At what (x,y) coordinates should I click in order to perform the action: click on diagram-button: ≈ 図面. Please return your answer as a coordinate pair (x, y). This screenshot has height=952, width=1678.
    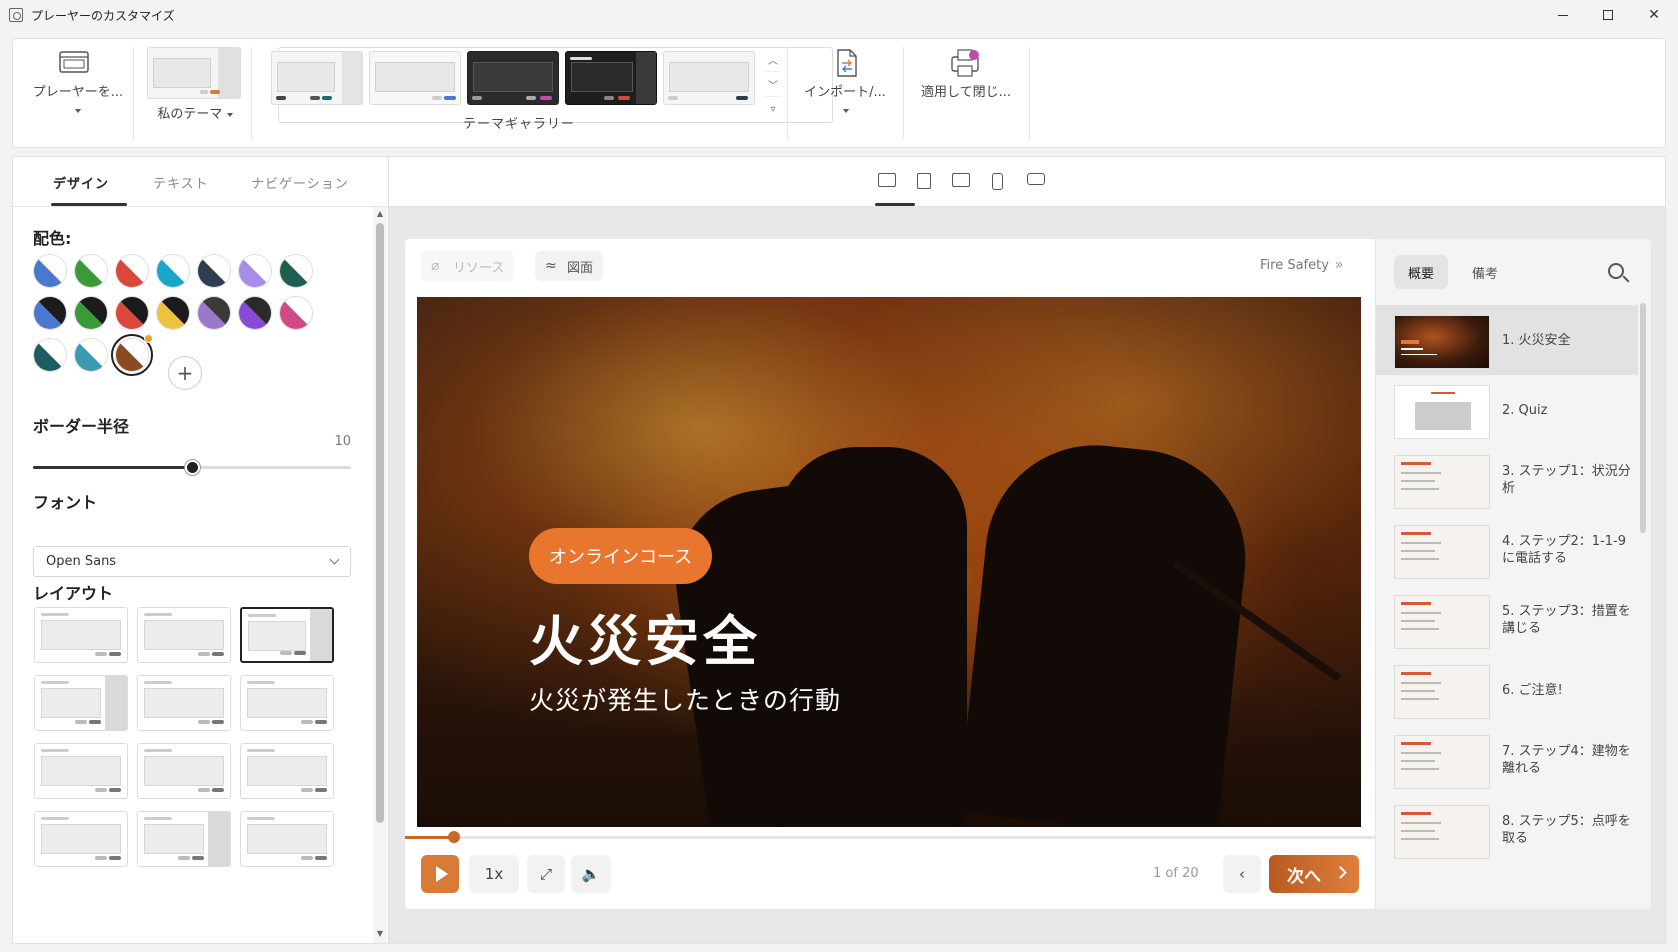
    Looking at the image, I should click on (569, 266).